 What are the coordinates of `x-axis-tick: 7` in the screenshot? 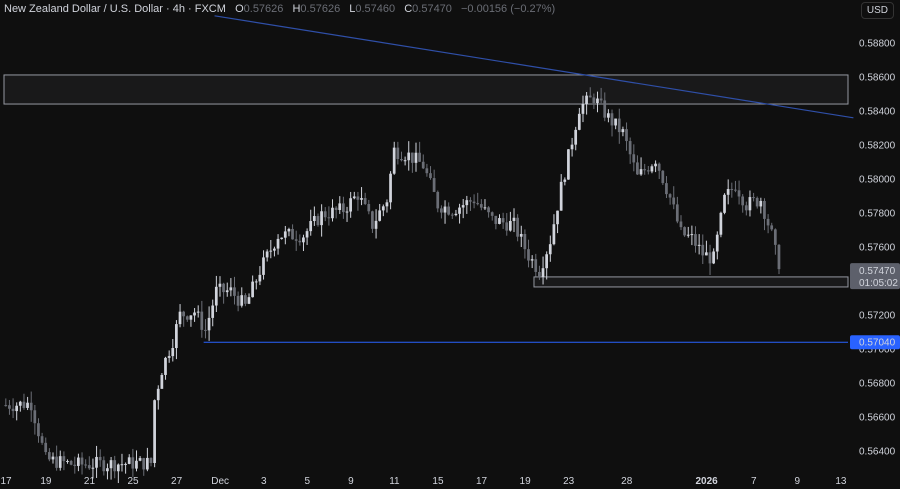 It's located at (754, 481).